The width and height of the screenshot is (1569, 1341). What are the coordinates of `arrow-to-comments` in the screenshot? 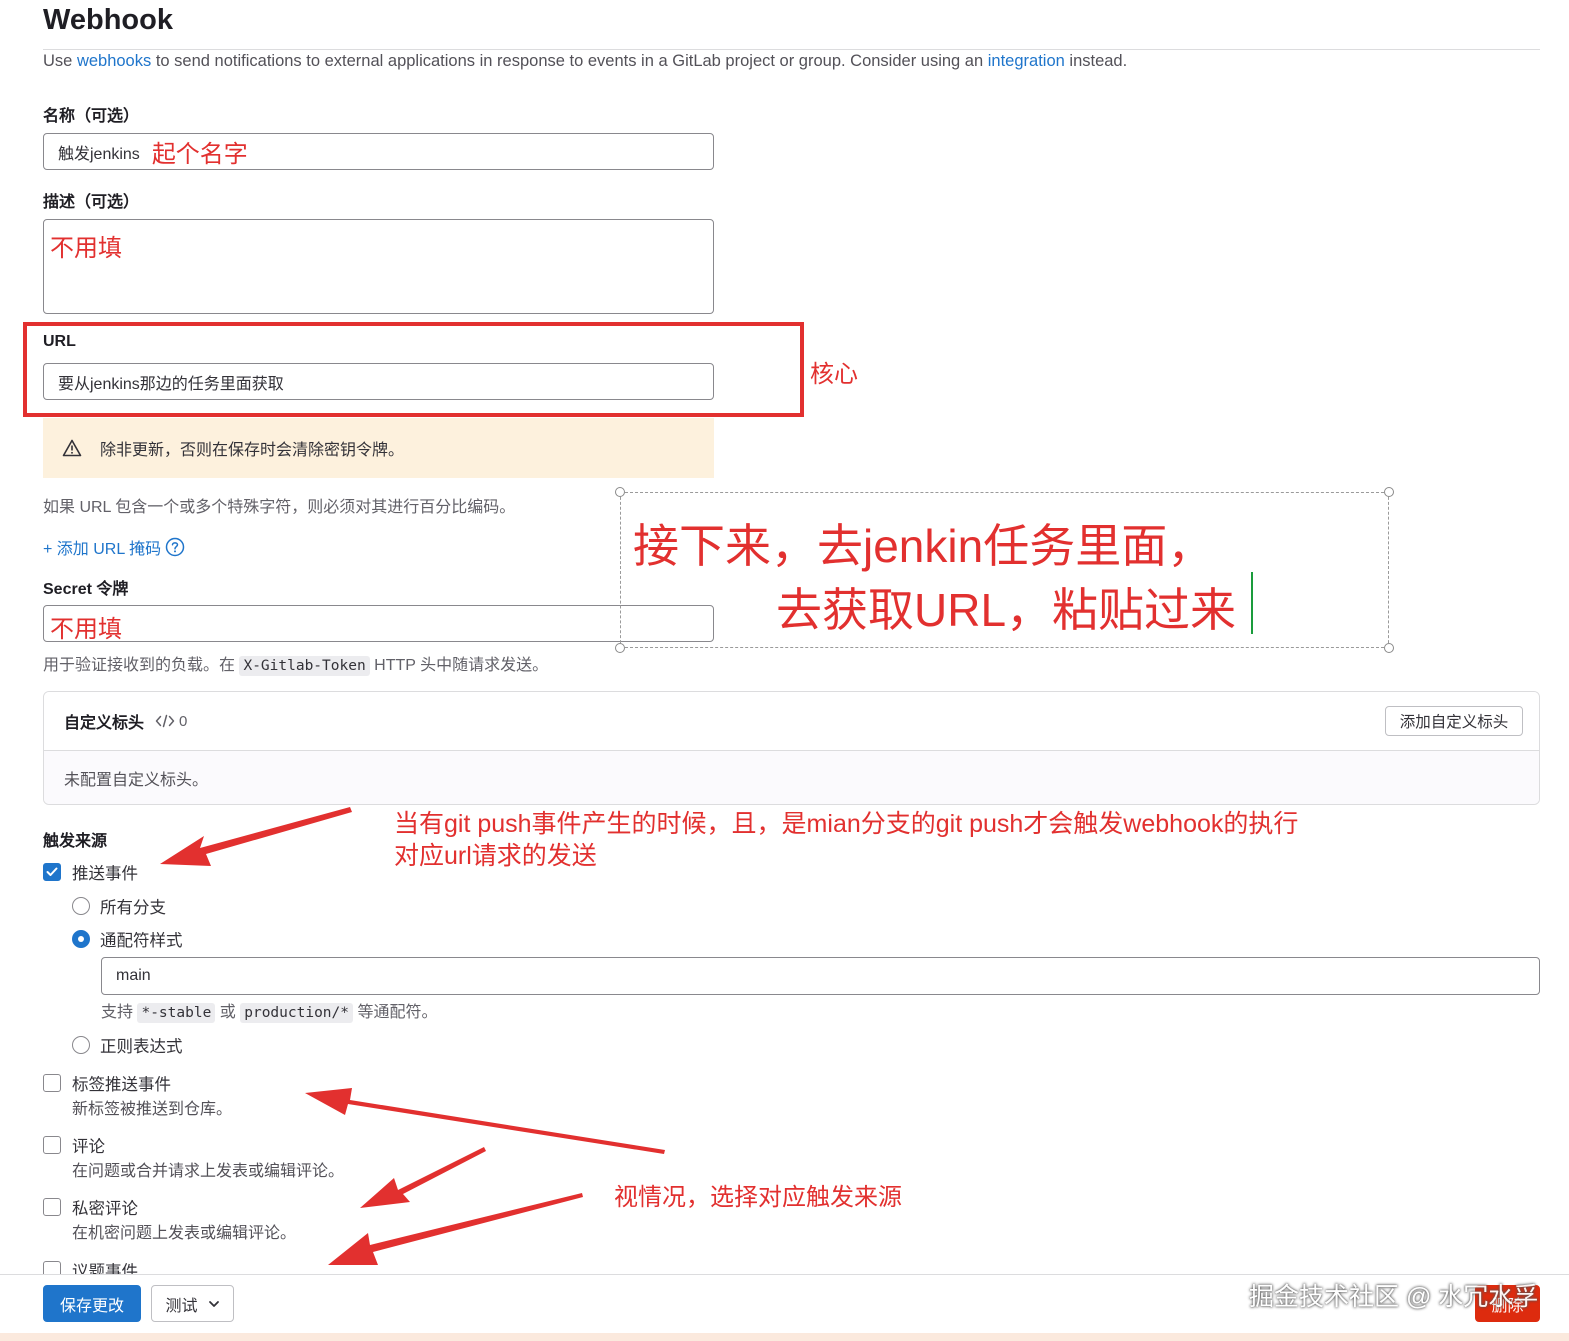 It's located at (423, 1177).